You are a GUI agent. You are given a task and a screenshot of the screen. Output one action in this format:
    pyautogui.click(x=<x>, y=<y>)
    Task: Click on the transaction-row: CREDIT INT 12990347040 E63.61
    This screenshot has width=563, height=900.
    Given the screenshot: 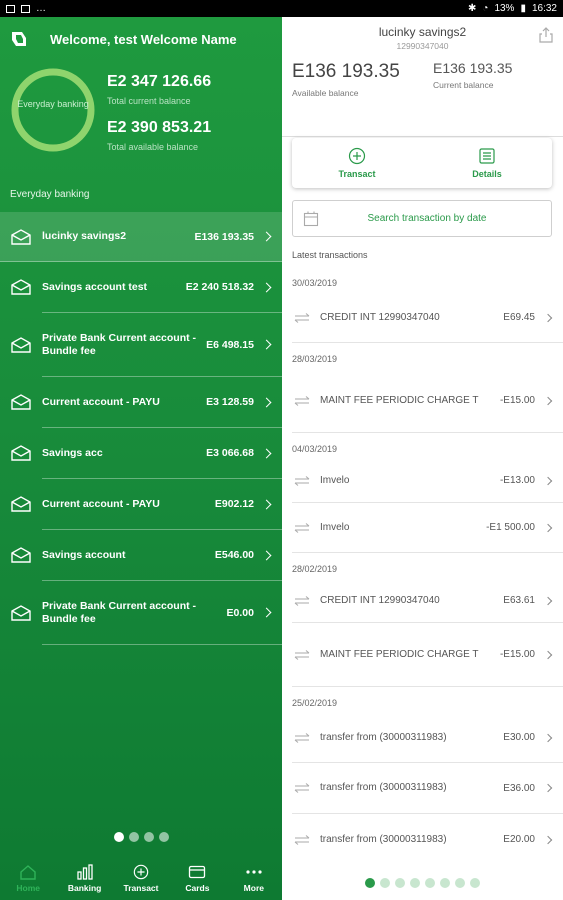 What is the action you would take?
    pyautogui.click(x=427, y=601)
    